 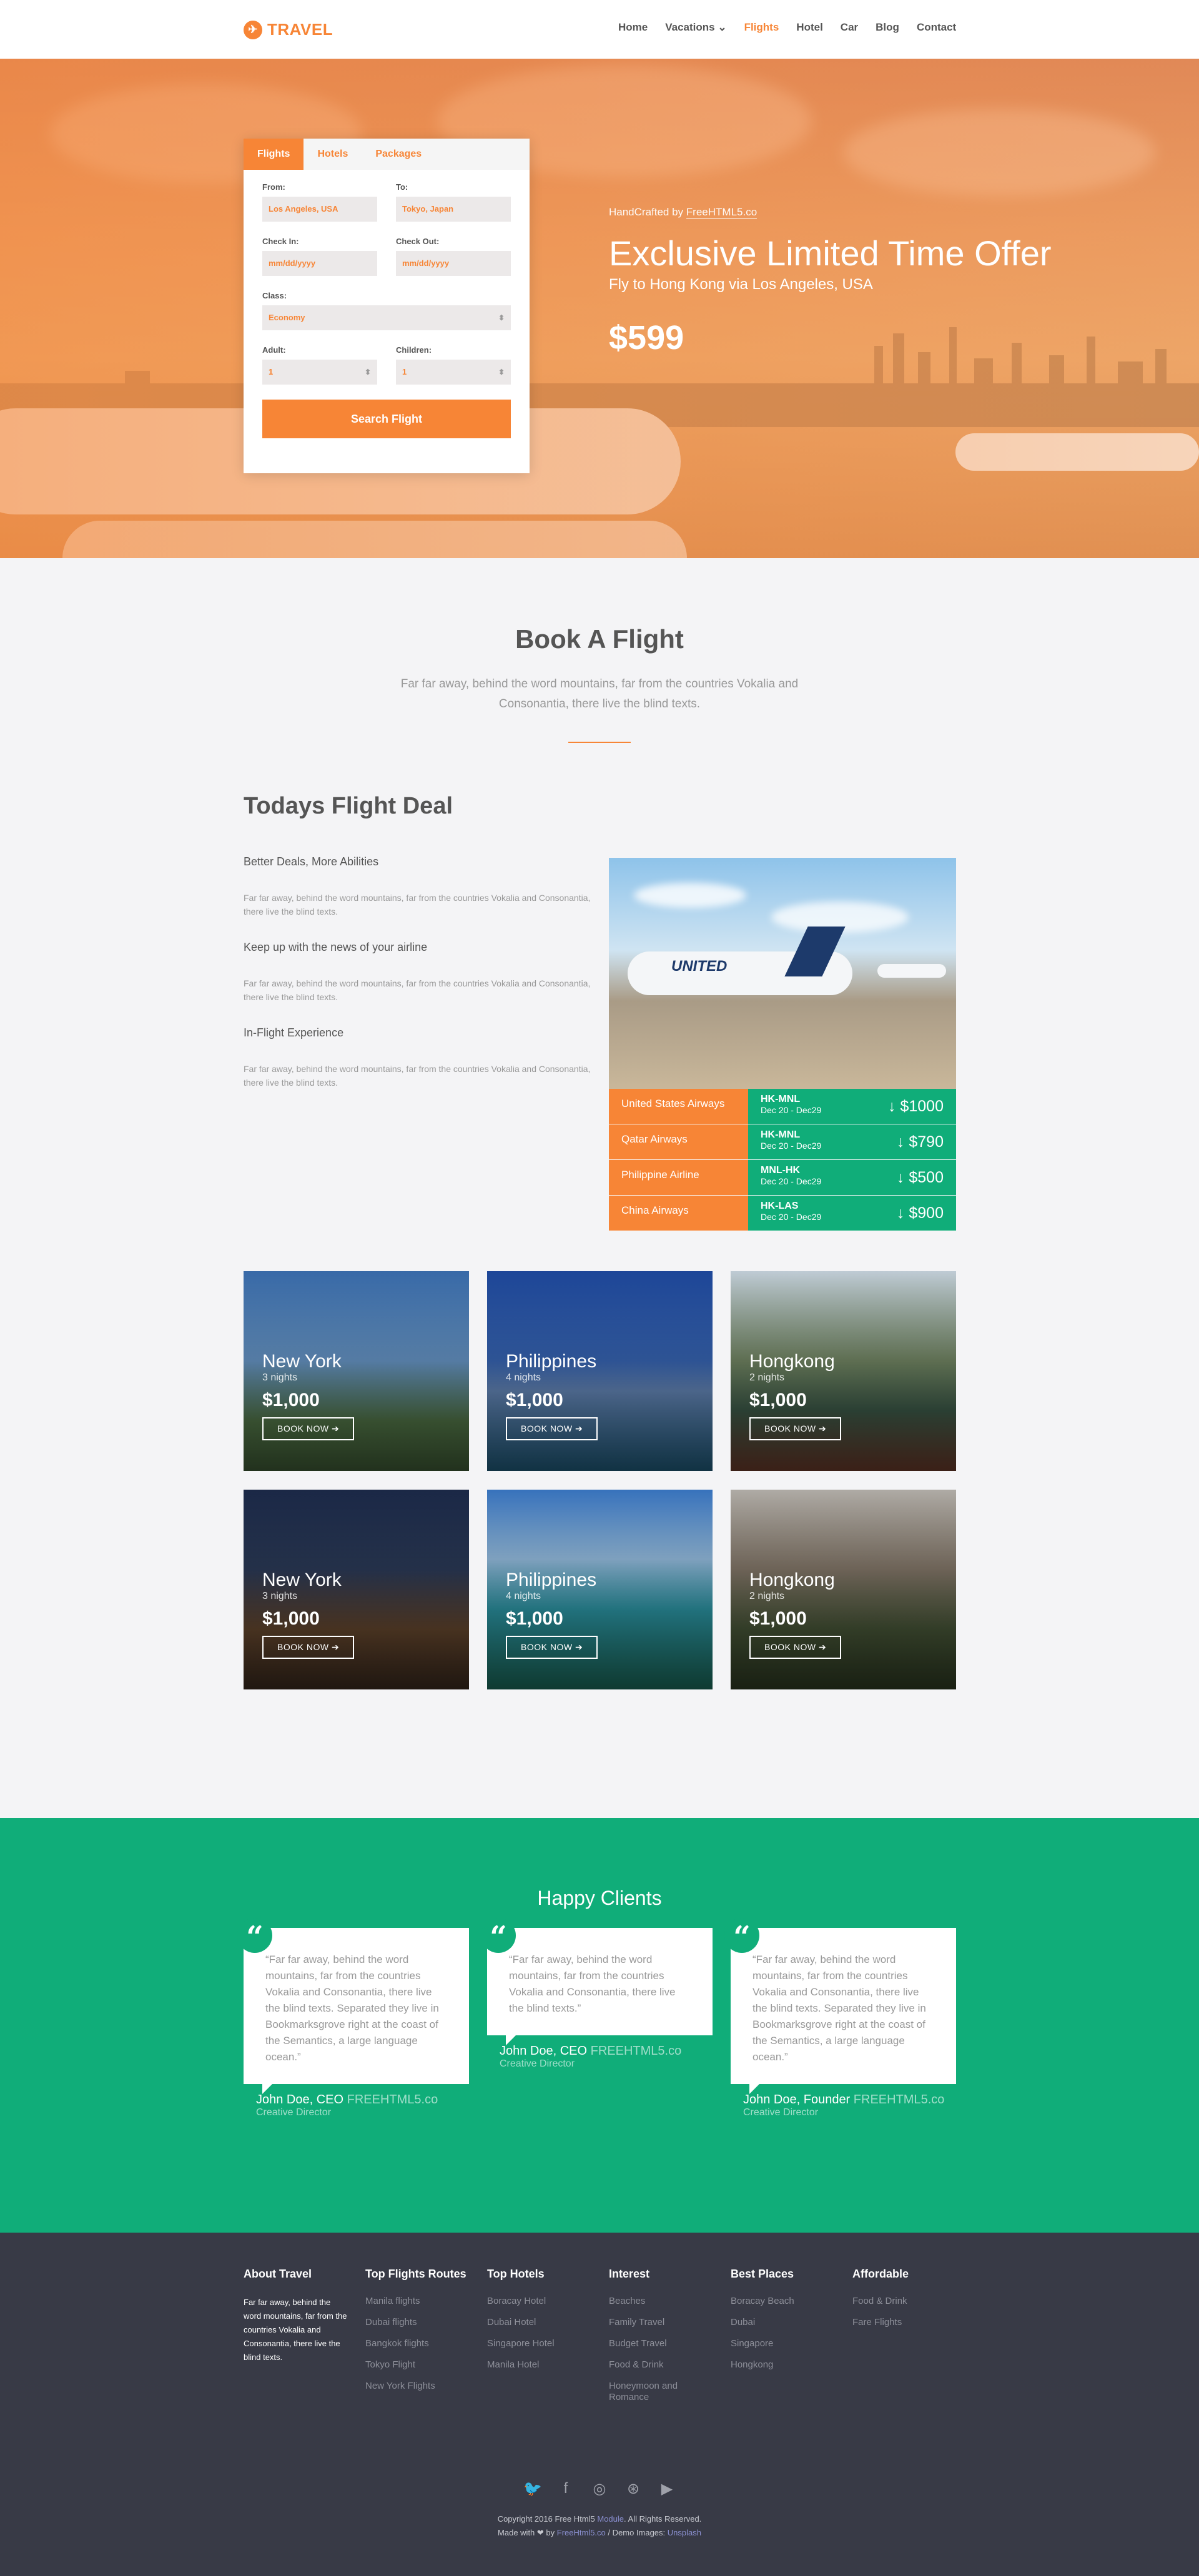 What do you see at coordinates (787, 2322) in the screenshot?
I see `footer-link: Dubai` at bounding box center [787, 2322].